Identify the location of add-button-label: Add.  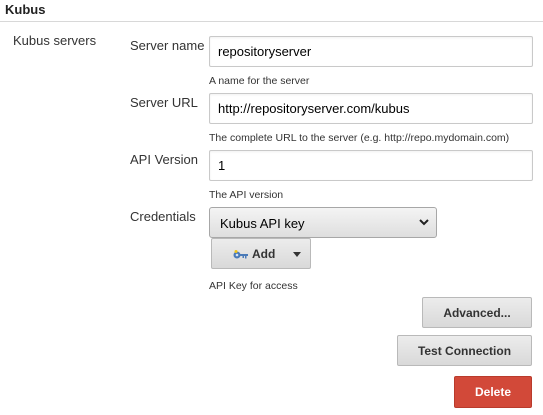
(264, 254).